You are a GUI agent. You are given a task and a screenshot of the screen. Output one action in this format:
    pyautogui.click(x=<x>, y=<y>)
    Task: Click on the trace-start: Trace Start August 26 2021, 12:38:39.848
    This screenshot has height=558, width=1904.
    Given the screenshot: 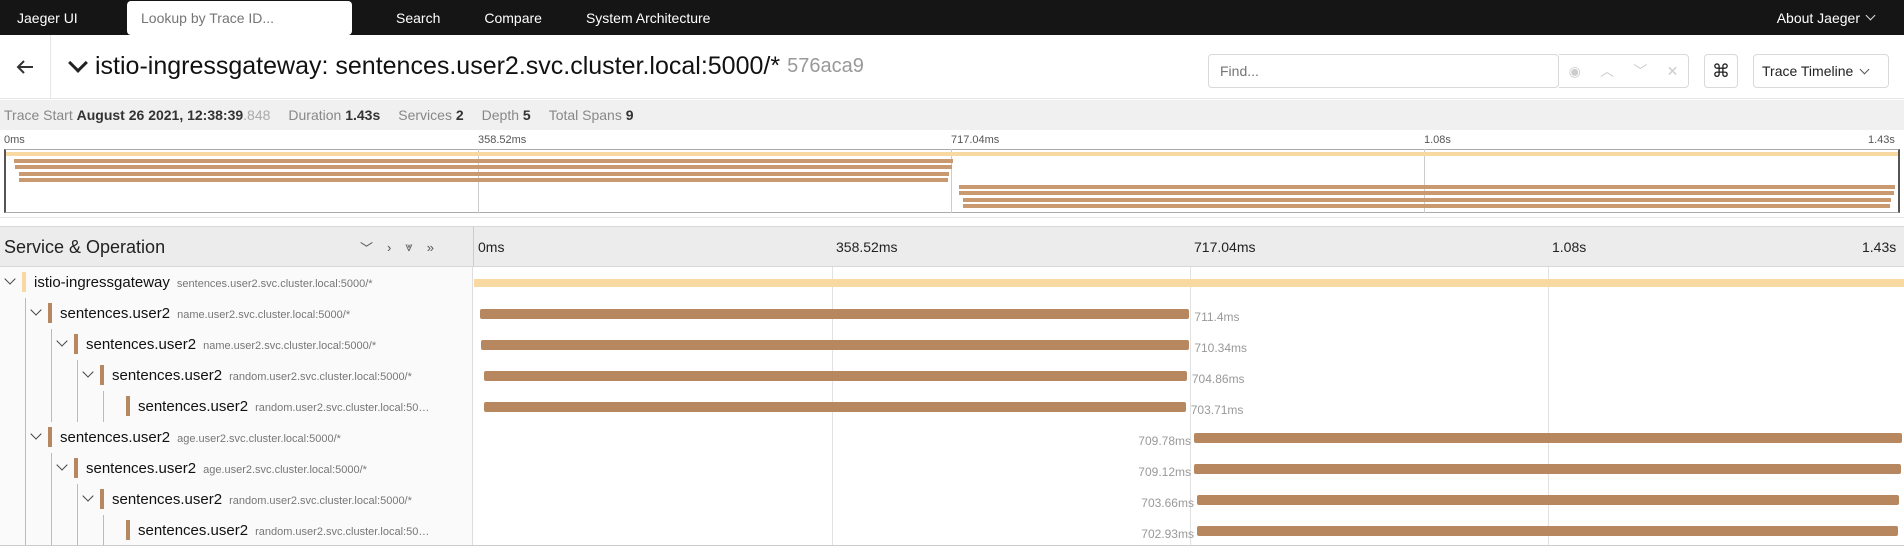 What is the action you would take?
    pyautogui.click(x=137, y=115)
    